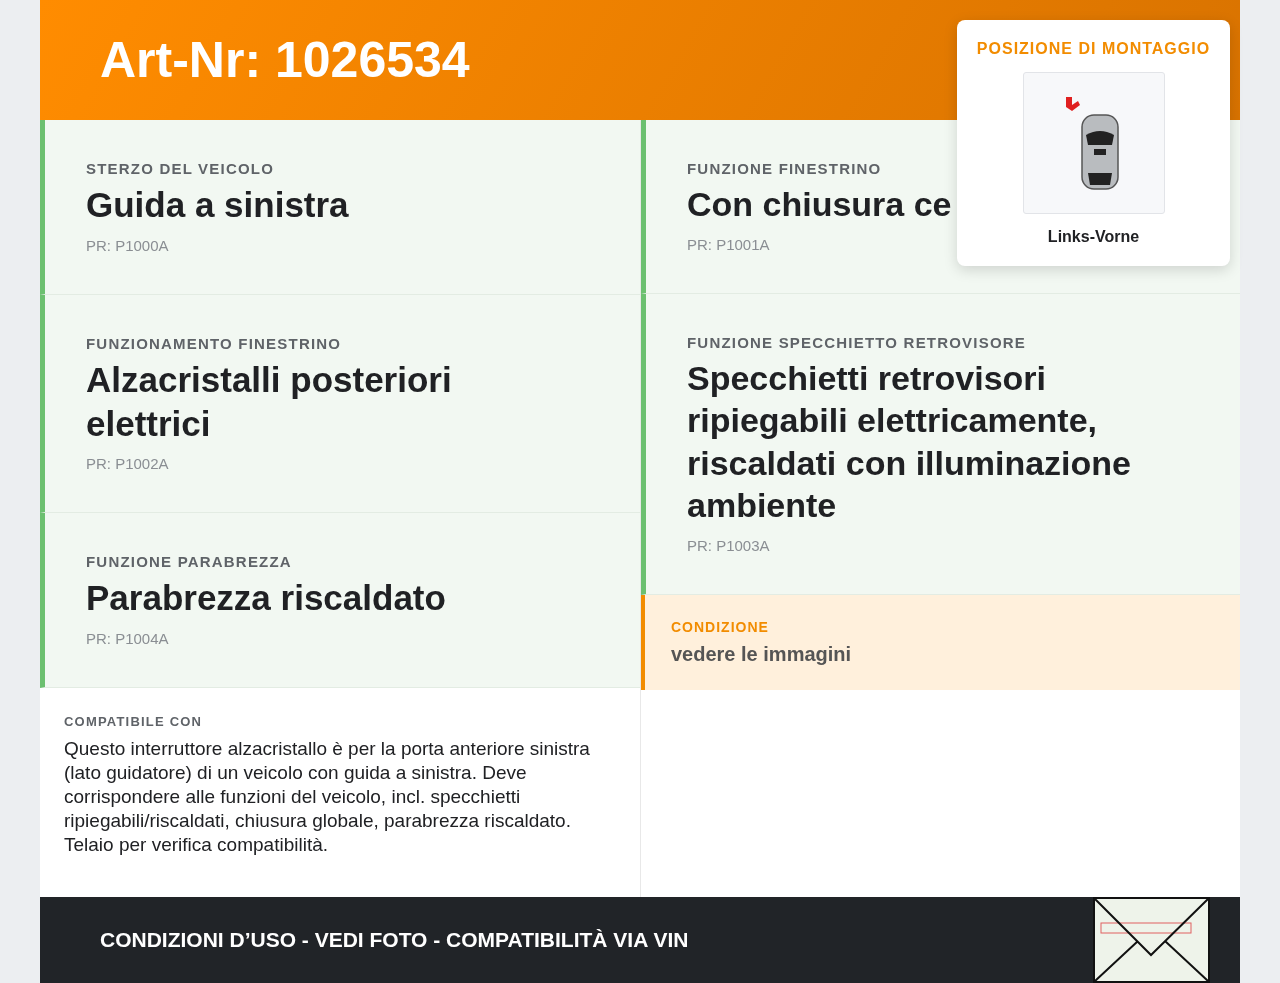 This screenshot has height=983, width=1280. What do you see at coordinates (856, 342) in the screenshot?
I see `feature-label: FUNZIONE SPECCHIETTO RETROVISORE` at bounding box center [856, 342].